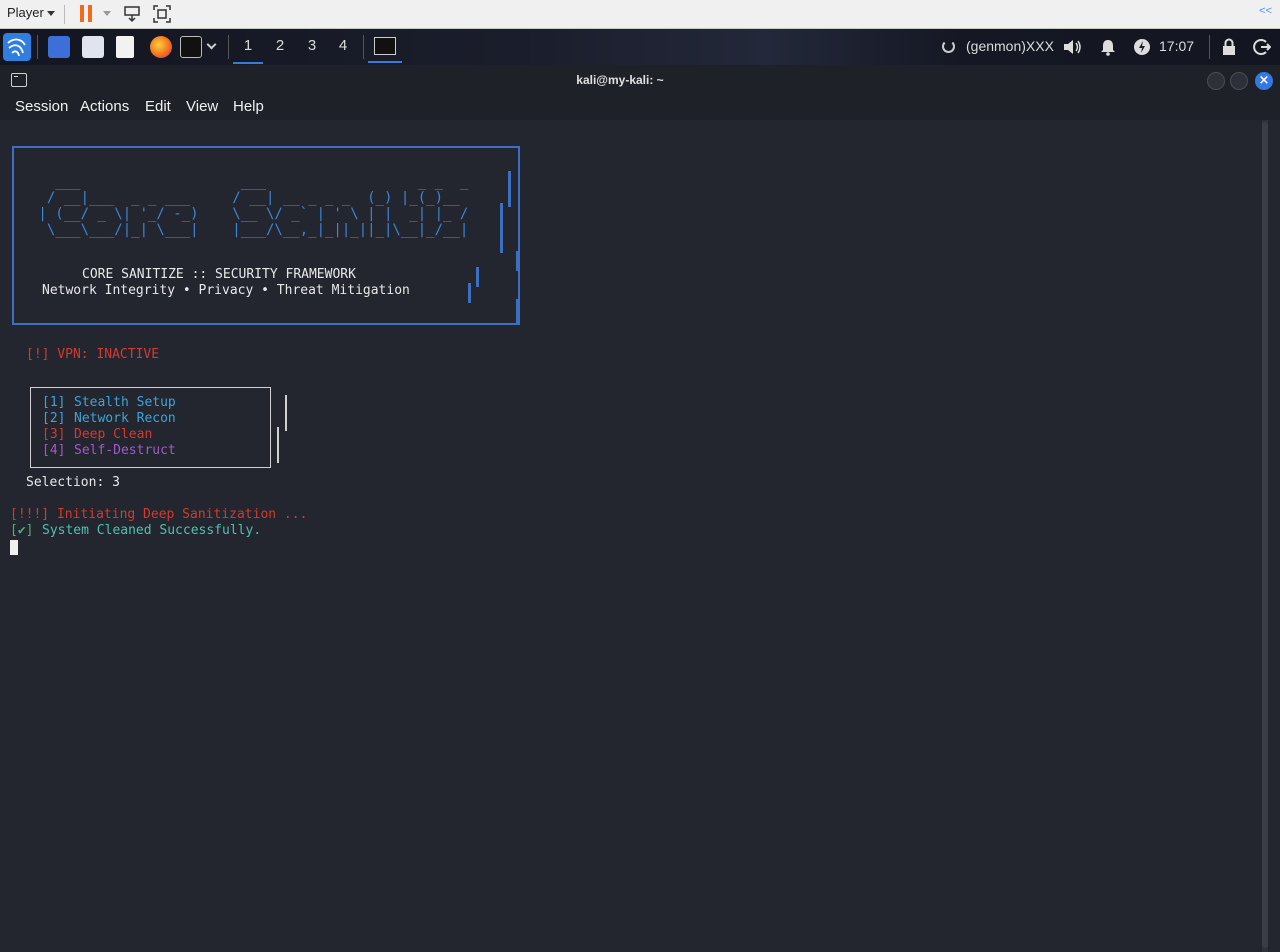 Image resolution: width=1280 pixels, height=952 pixels. I want to click on lock-screen-icon, so click(1229, 47).